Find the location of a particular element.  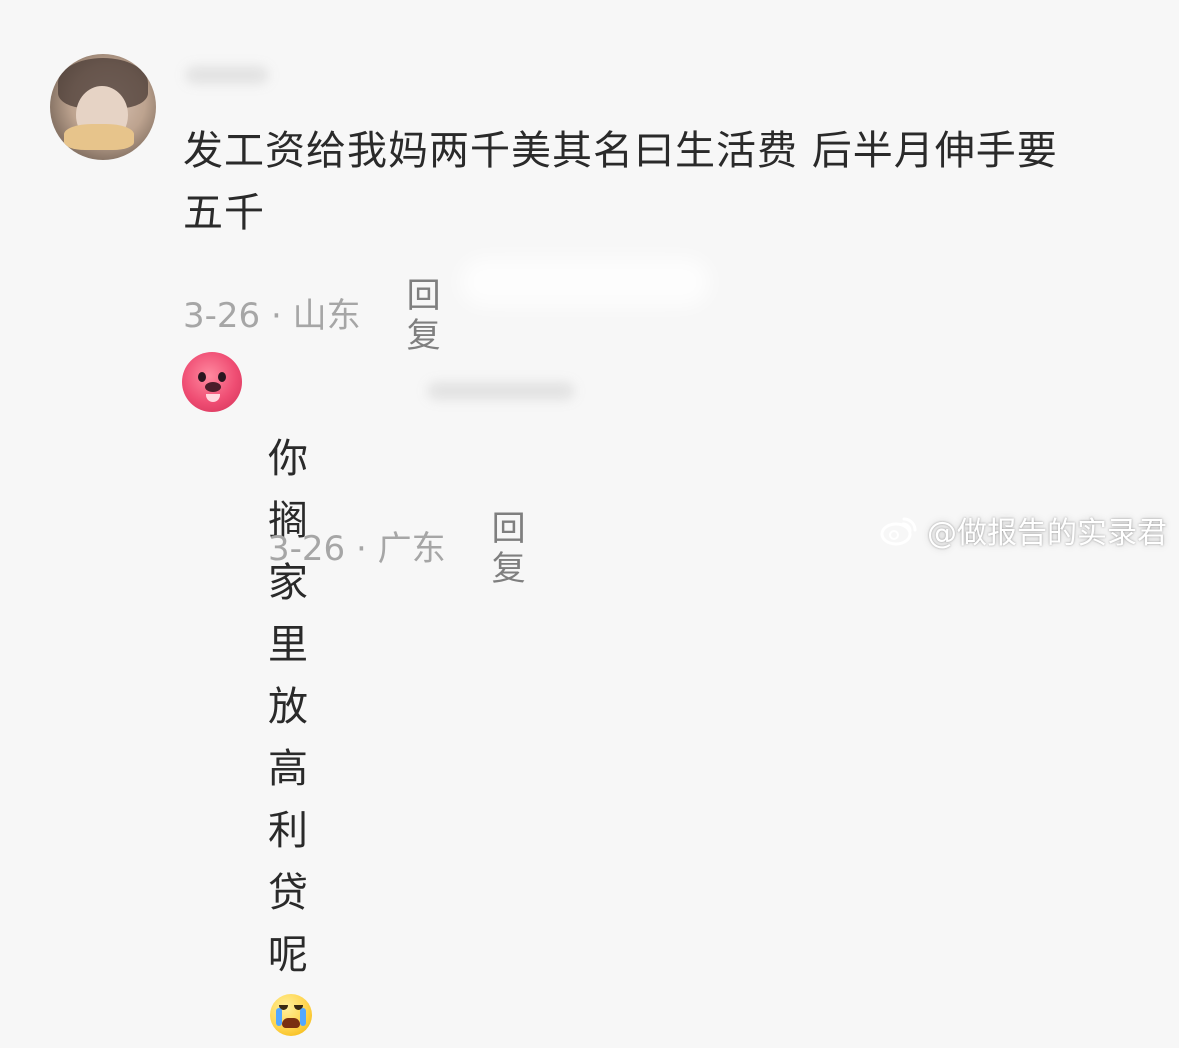

weibo-icon is located at coordinates (898, 530).